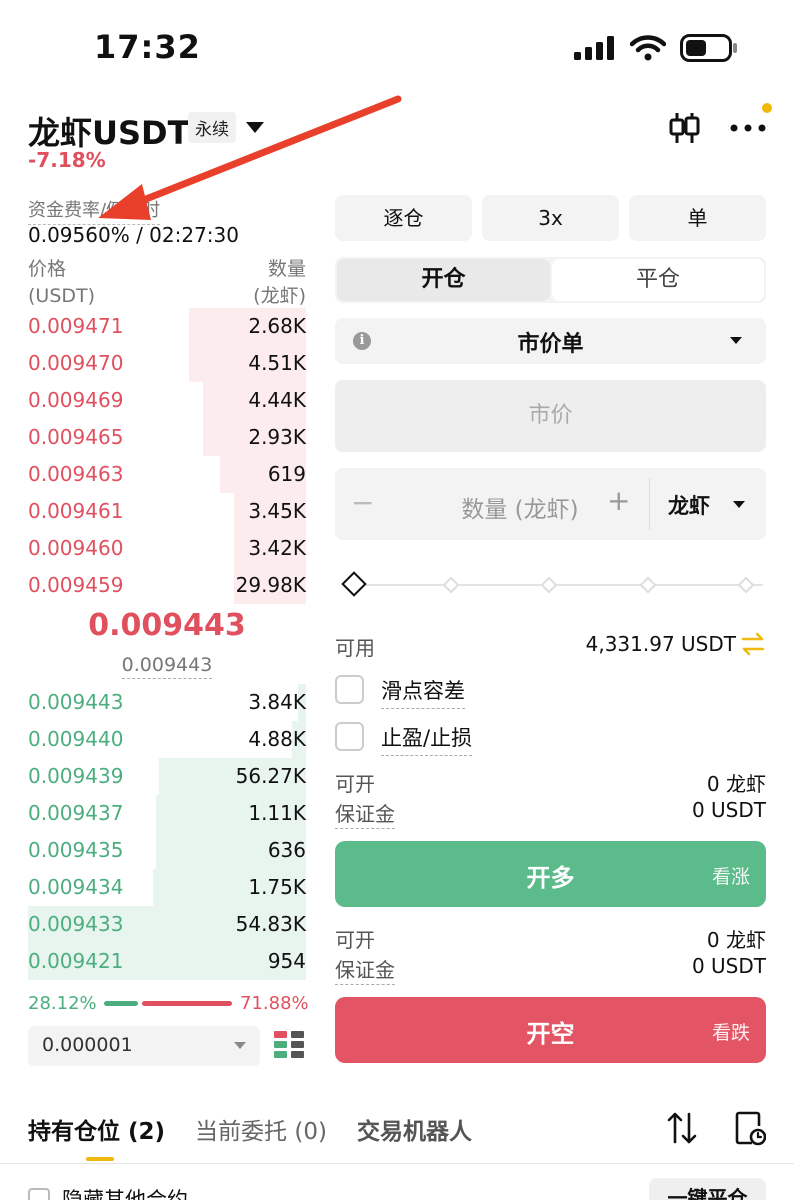  What do you see at coordinates (121, 1003) in the screenshot?
I see `buy-ratio-bar` at bounding box center [121, 1003].